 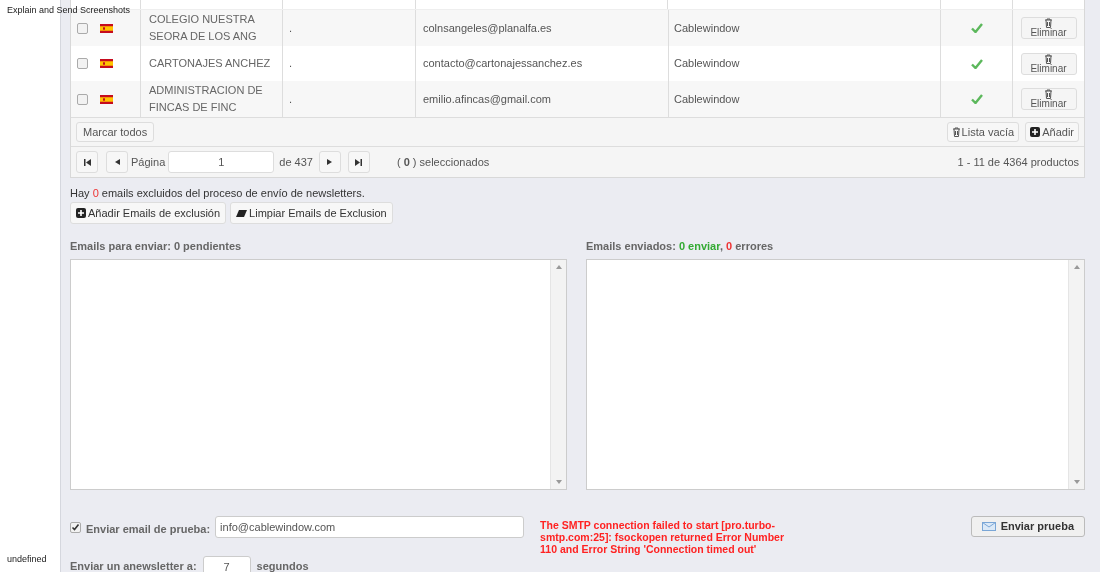 What do you see at coordinates (206, 99) in the screenshot?
I see `table-cell-text: ADMINISTRACION DE FINCAS DE FINC` at bounding box center [206, 99].